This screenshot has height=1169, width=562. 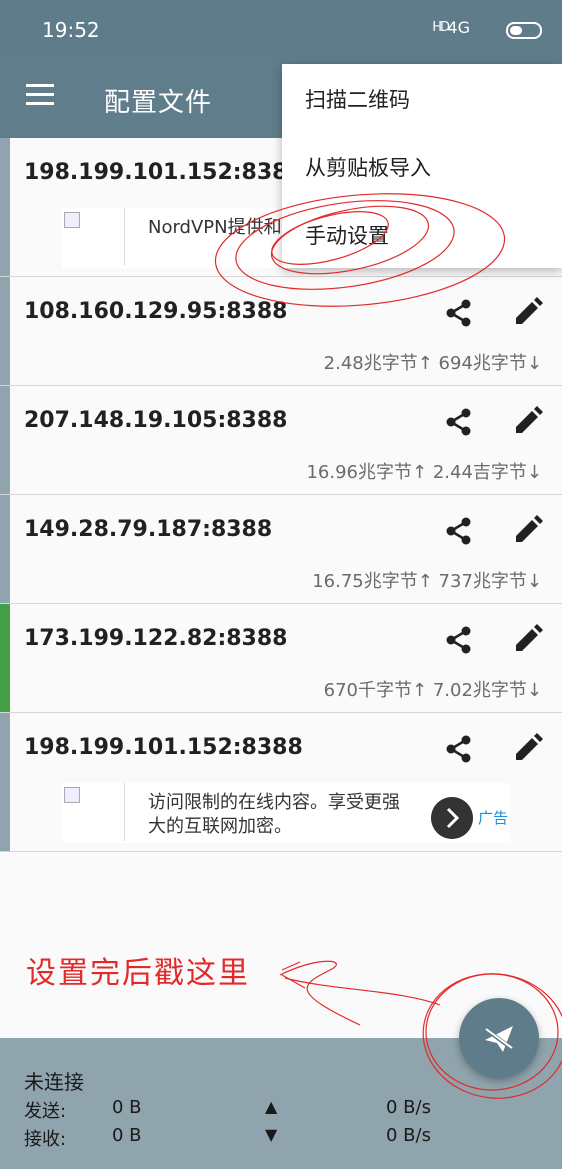 I want to click on profile-address: 108.160.129.95:8388, so click(x=156, y=311).